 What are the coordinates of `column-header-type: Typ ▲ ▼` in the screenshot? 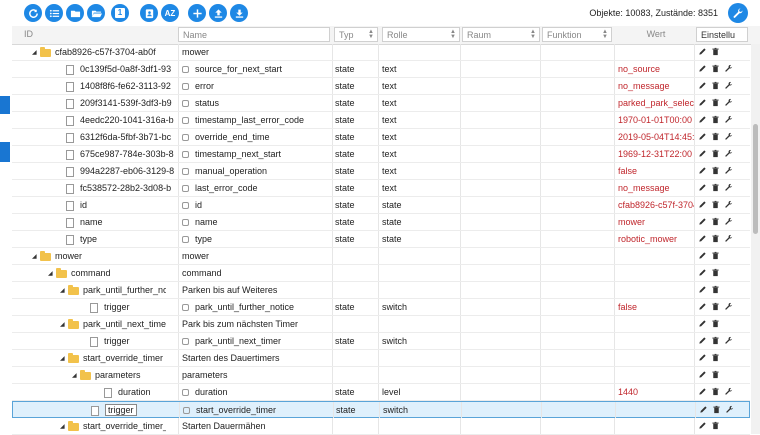 It's located at (356, 34).